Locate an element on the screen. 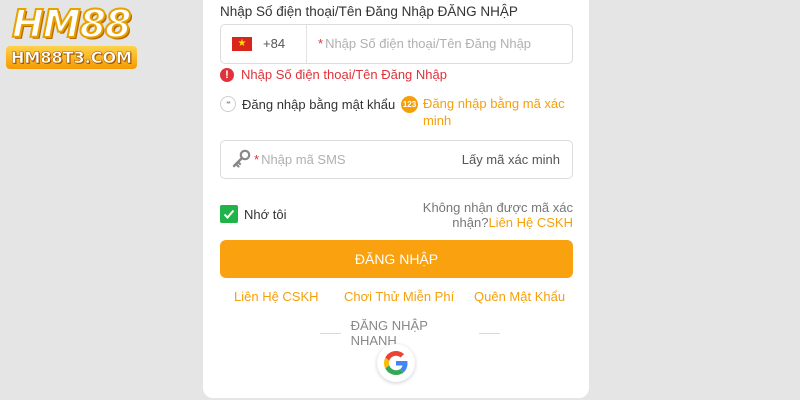 The image size is (800, 400). divider is located at coordinates (306, 44).